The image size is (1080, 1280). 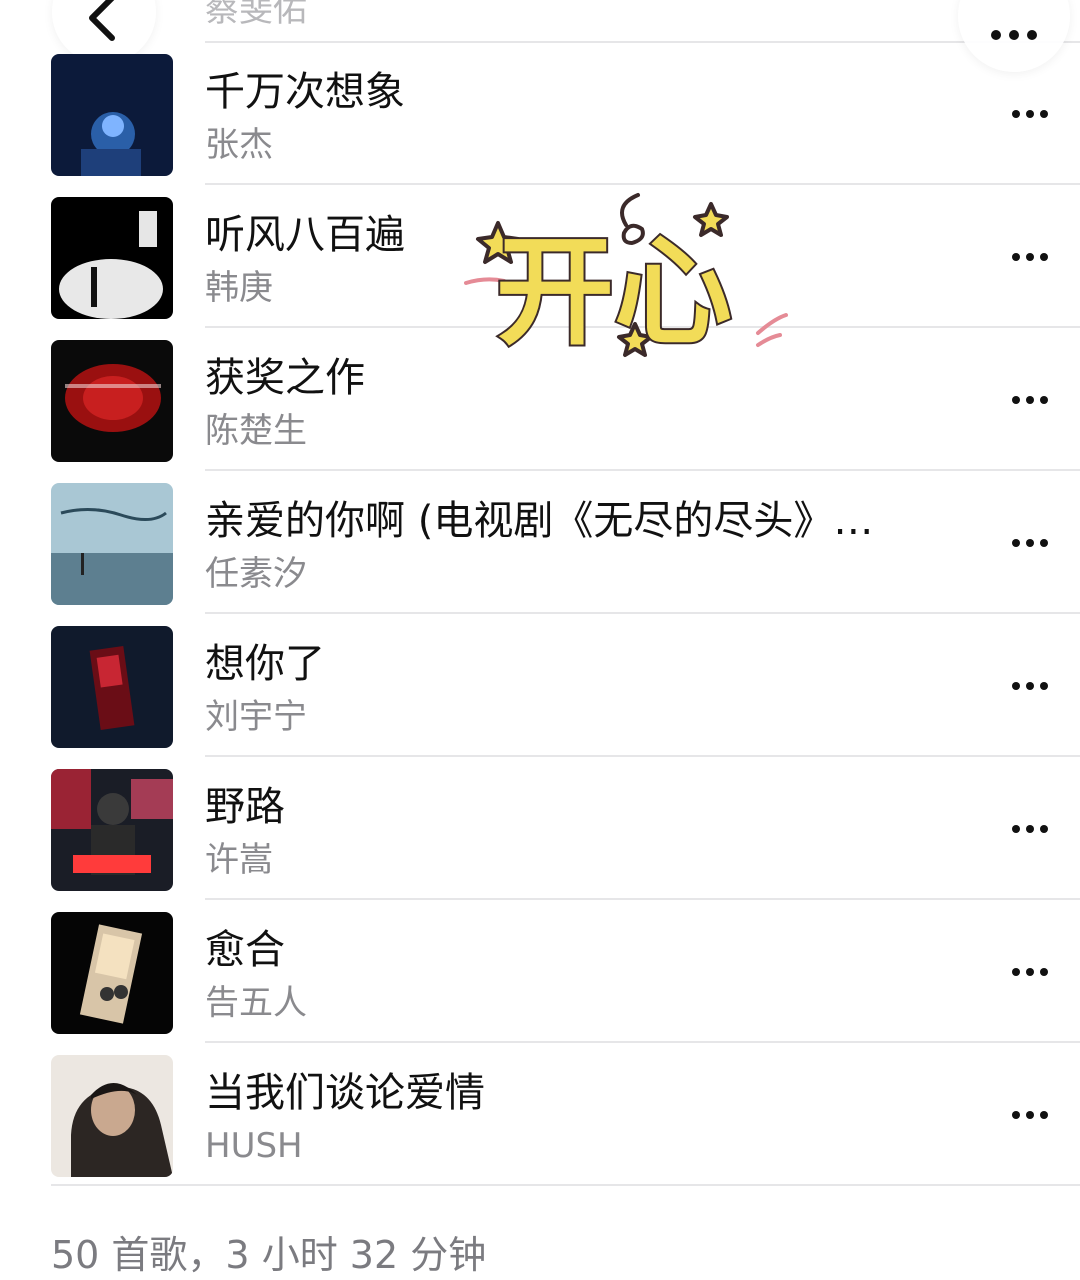 I want to click on playlist-summary: 50 首歌，3 小时 32 分钟, so click(x=269, y=1255).